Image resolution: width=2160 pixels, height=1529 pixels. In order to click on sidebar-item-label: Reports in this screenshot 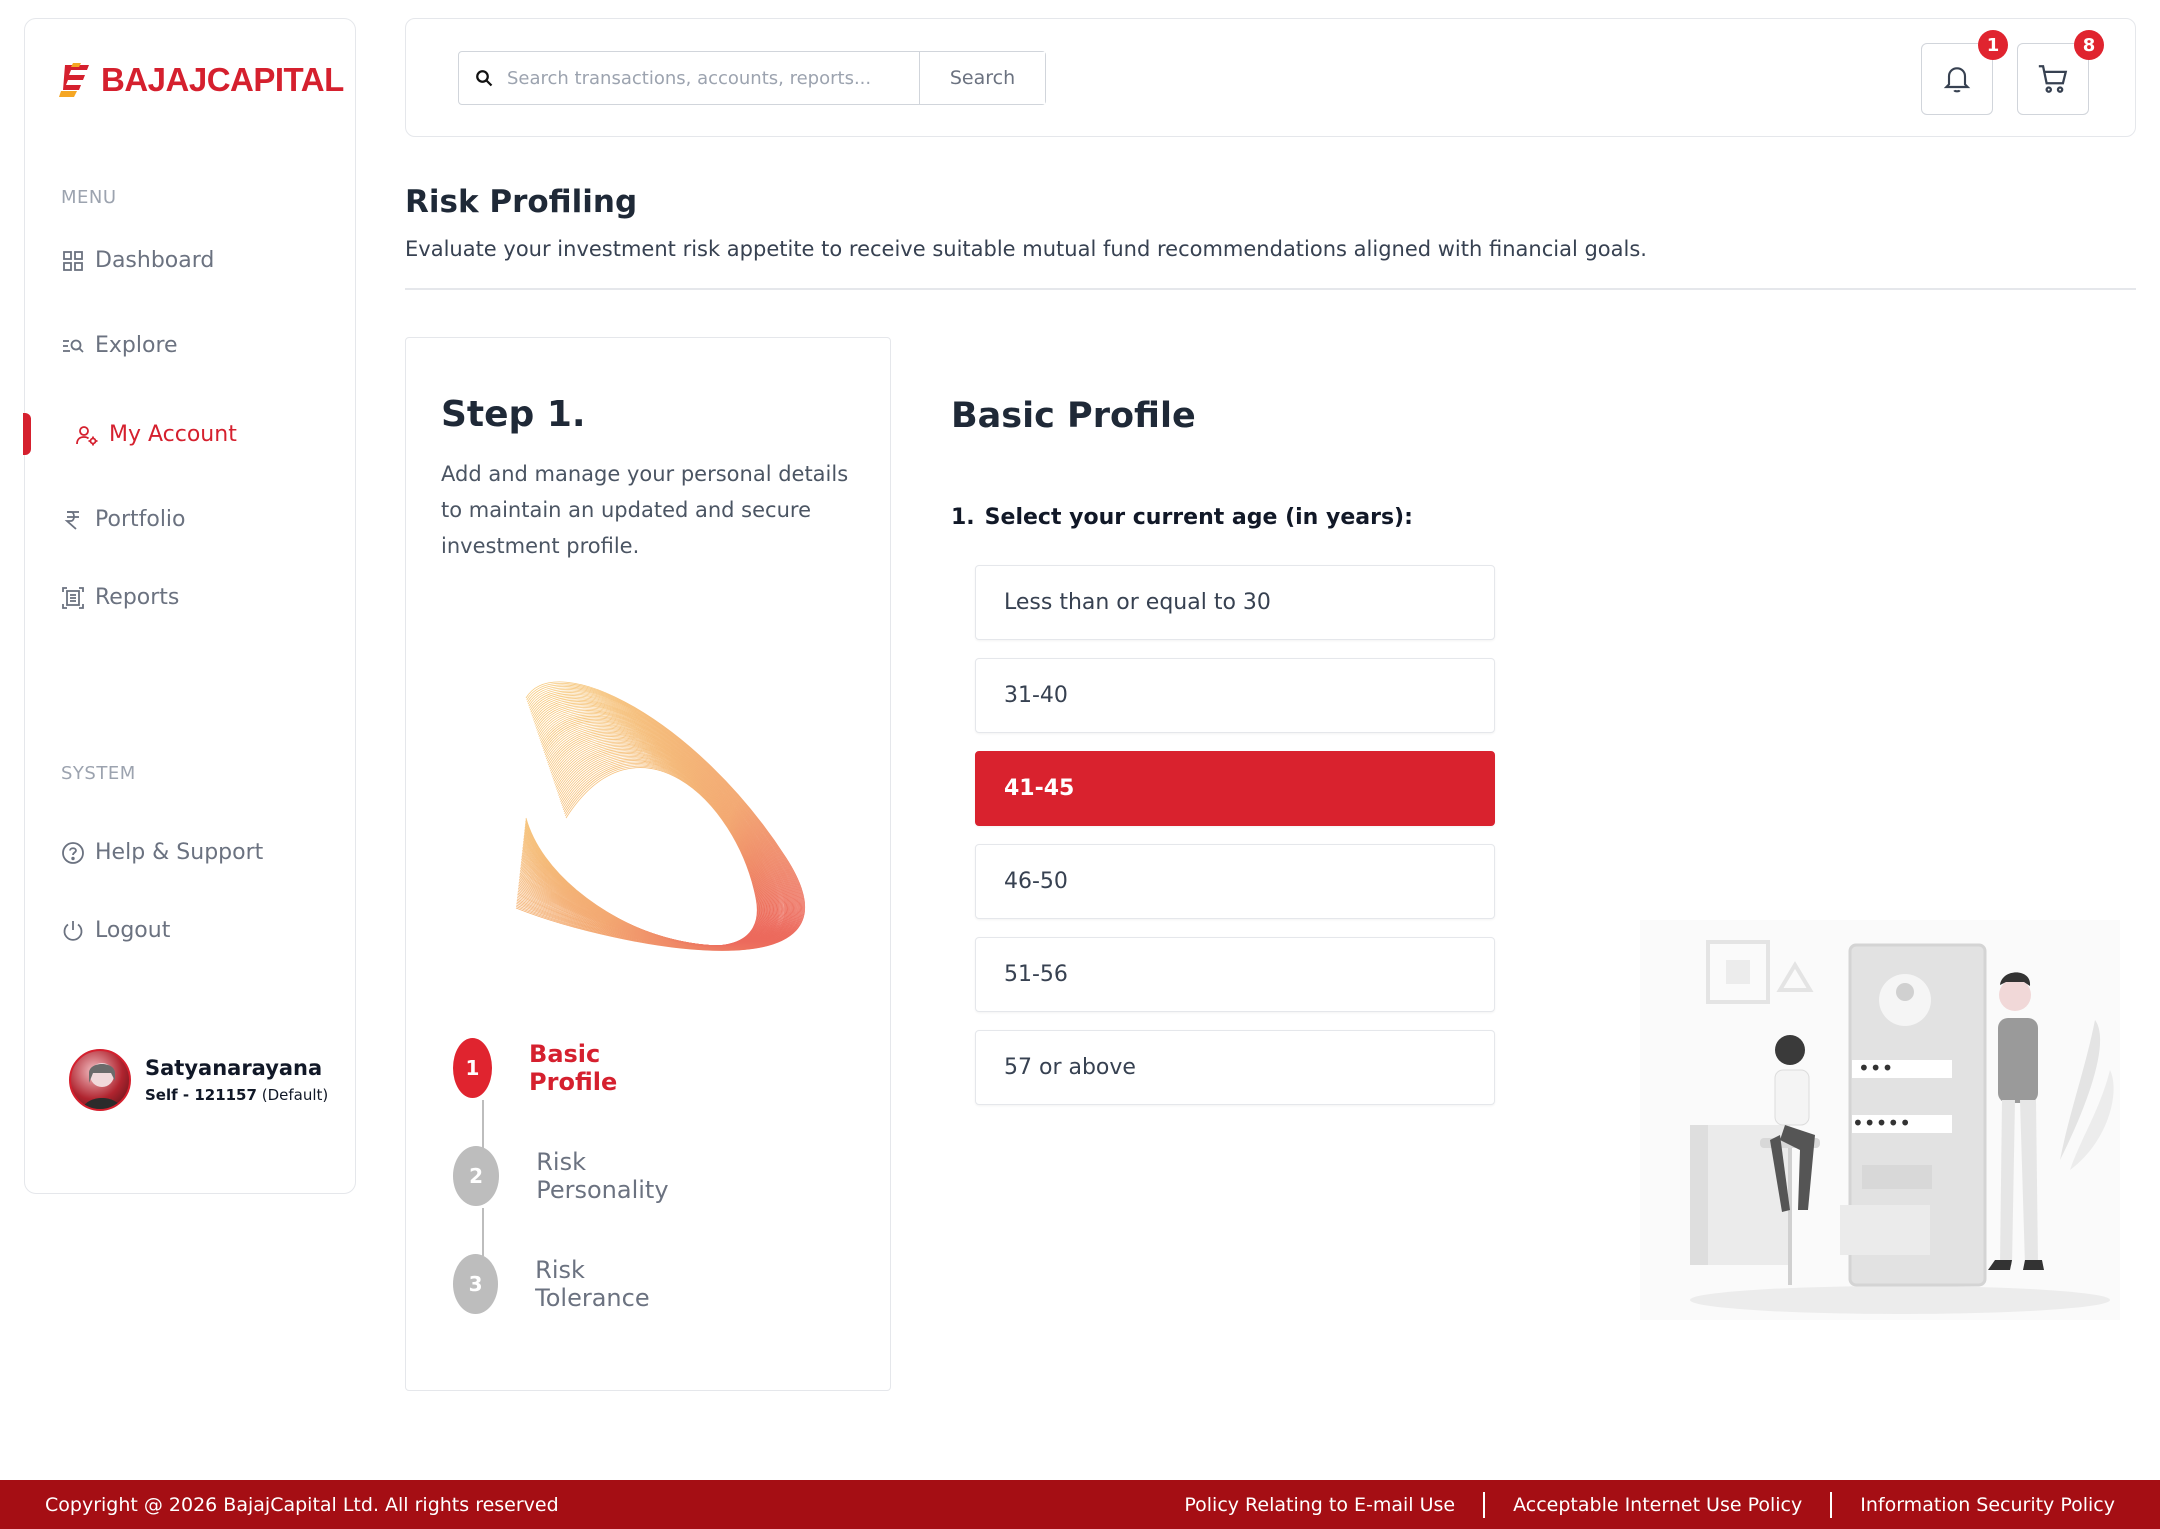, I will do `click(137, 597)`.